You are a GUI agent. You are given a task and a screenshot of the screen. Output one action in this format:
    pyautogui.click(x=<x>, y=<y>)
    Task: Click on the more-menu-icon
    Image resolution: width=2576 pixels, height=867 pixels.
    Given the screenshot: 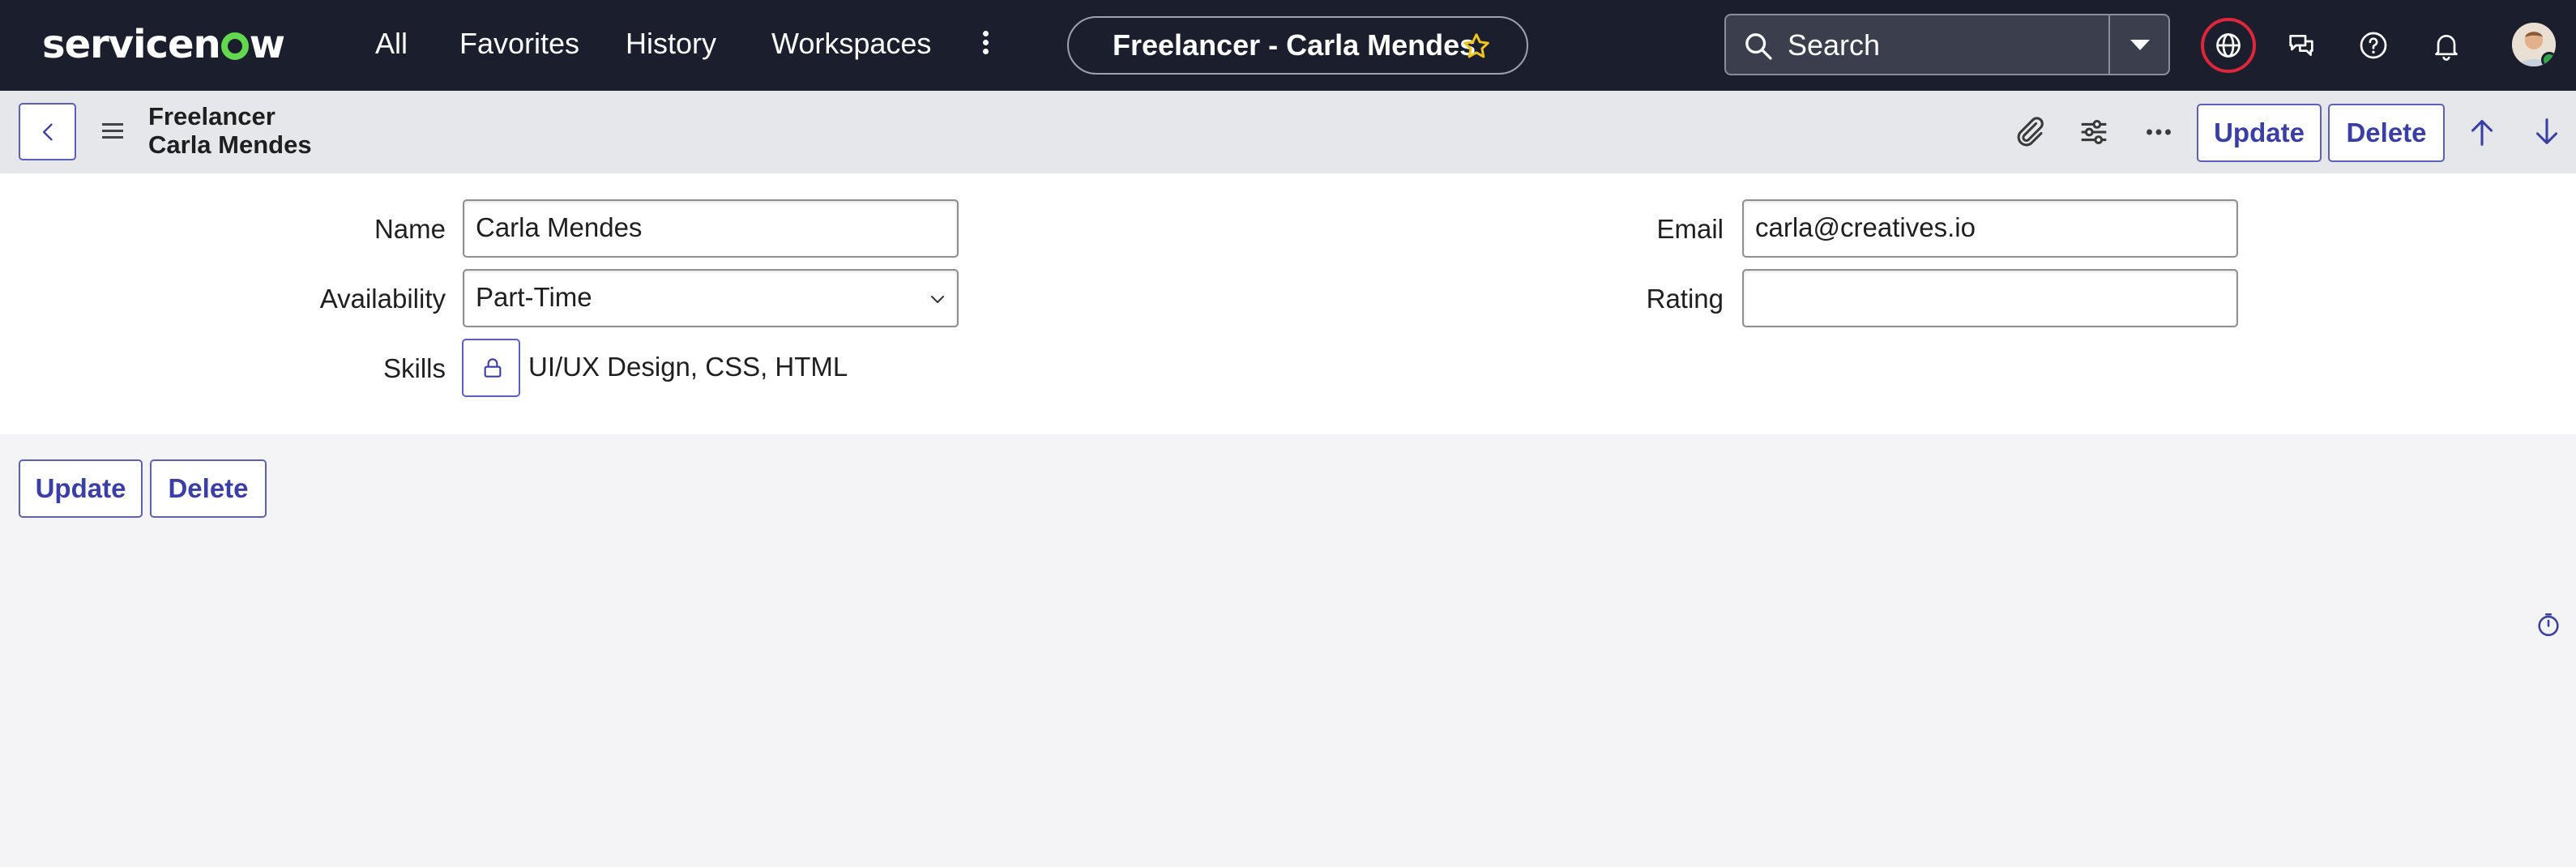 What is the action you would take?
    pyautogui.click(x=985, y=45)
    